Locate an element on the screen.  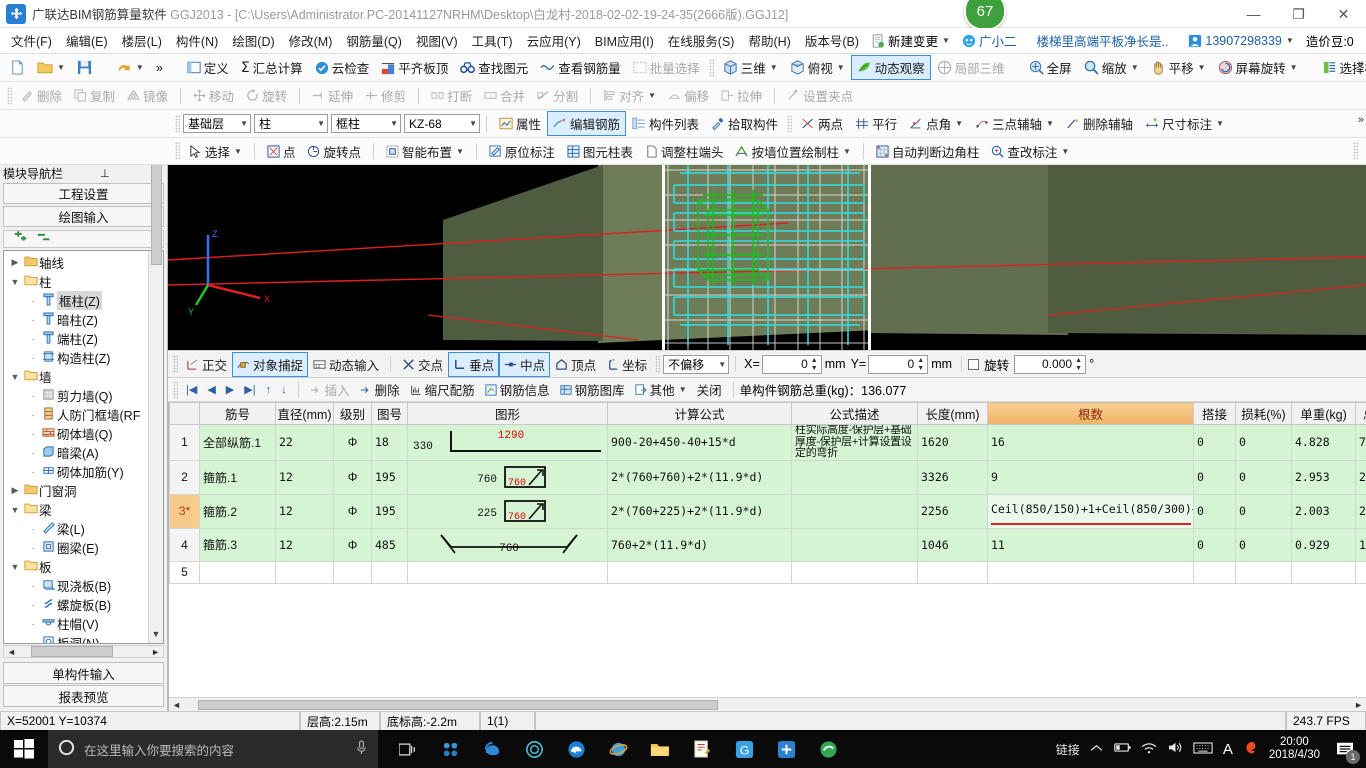
draw-column-by-wall-button: 按墙位置绘制柱 ▼ is located at coordinates (792, 151).